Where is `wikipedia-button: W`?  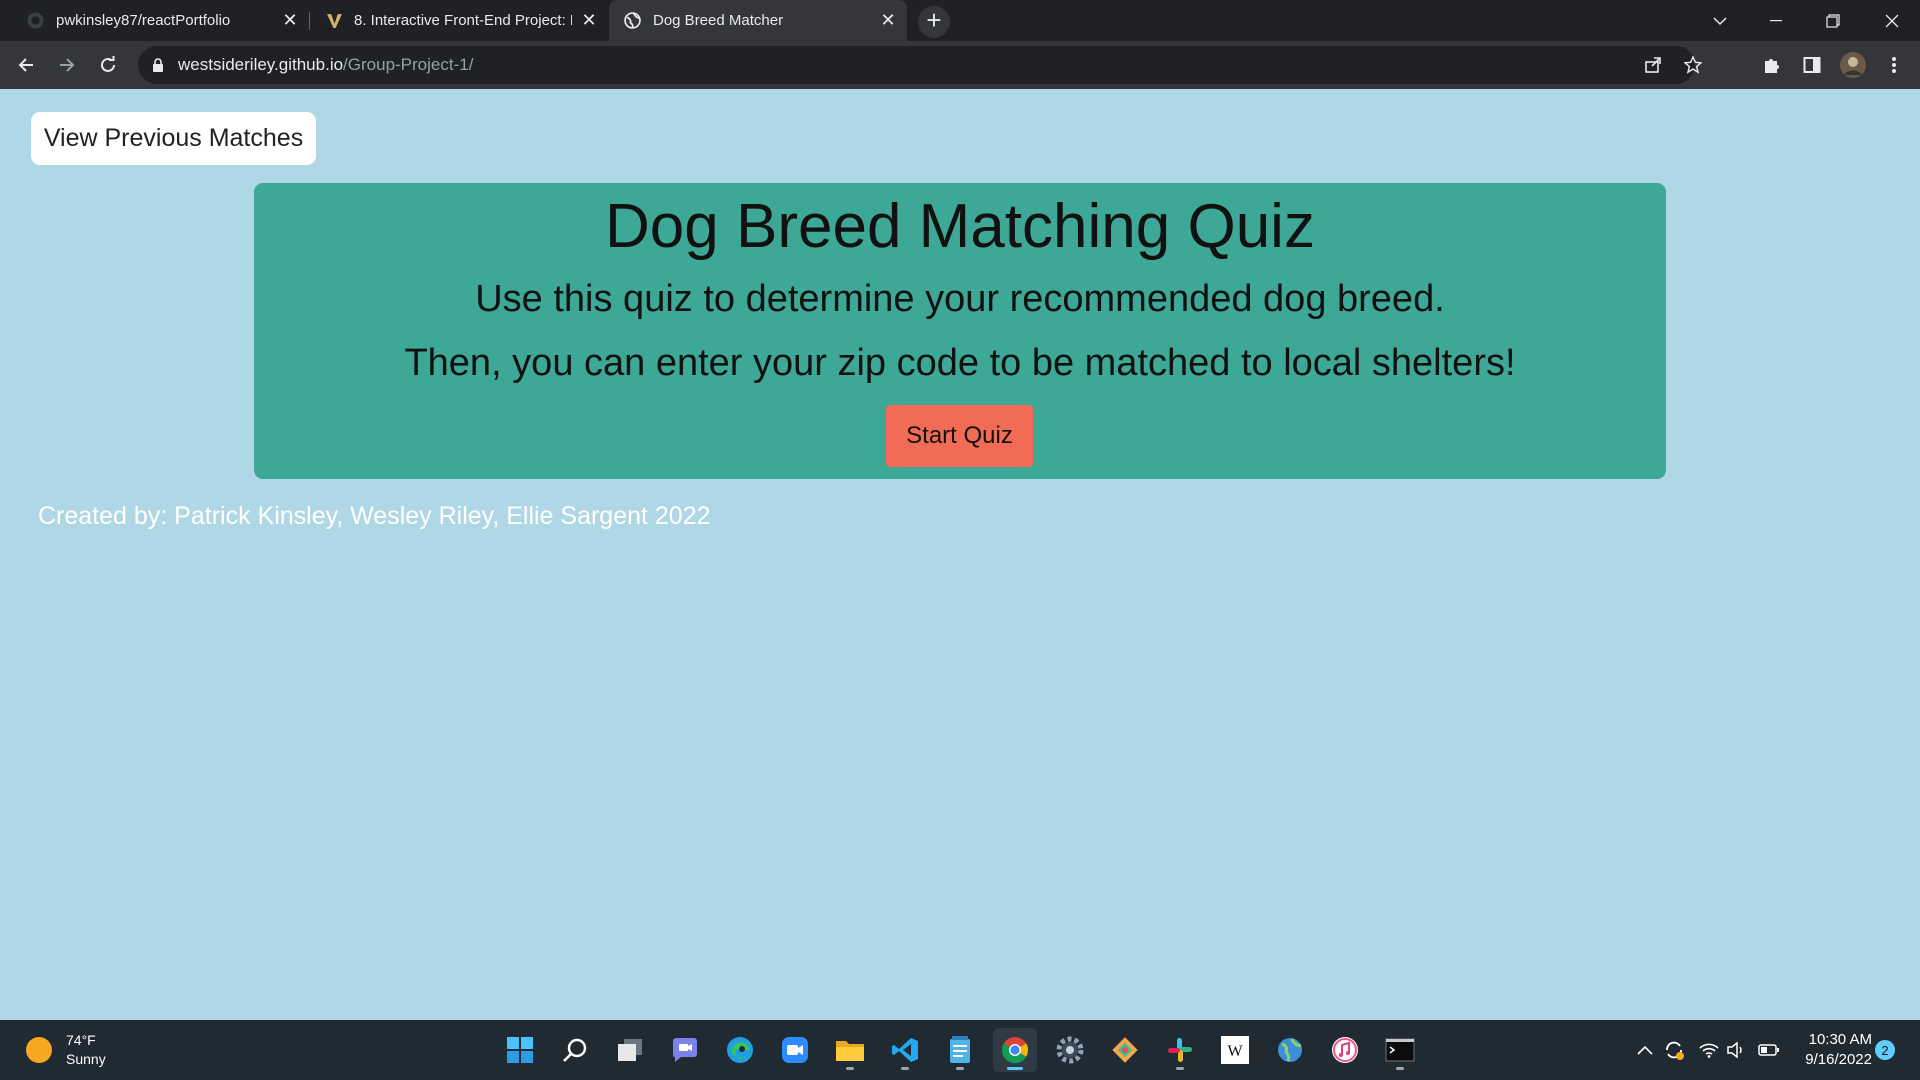 wikipedia-button: W is located at coordinates (1235, 1050).